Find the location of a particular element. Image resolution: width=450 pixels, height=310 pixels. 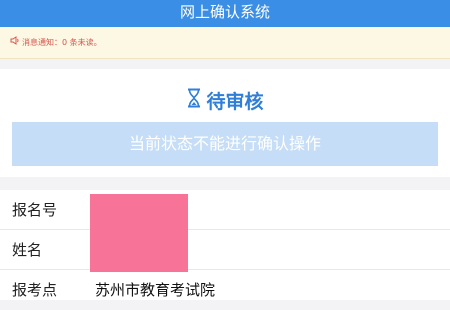

status-heading: 待审核 is located at coordinates (225, 101).